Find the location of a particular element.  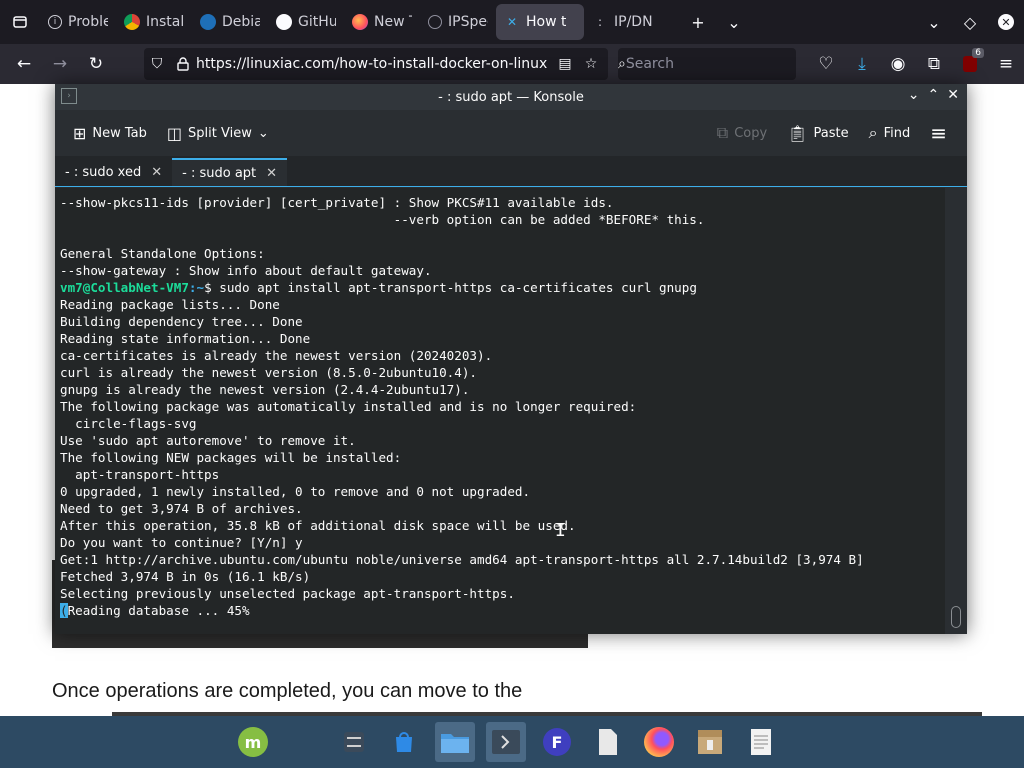

browser-tab: GitHub is located at coordinates (306, 22).